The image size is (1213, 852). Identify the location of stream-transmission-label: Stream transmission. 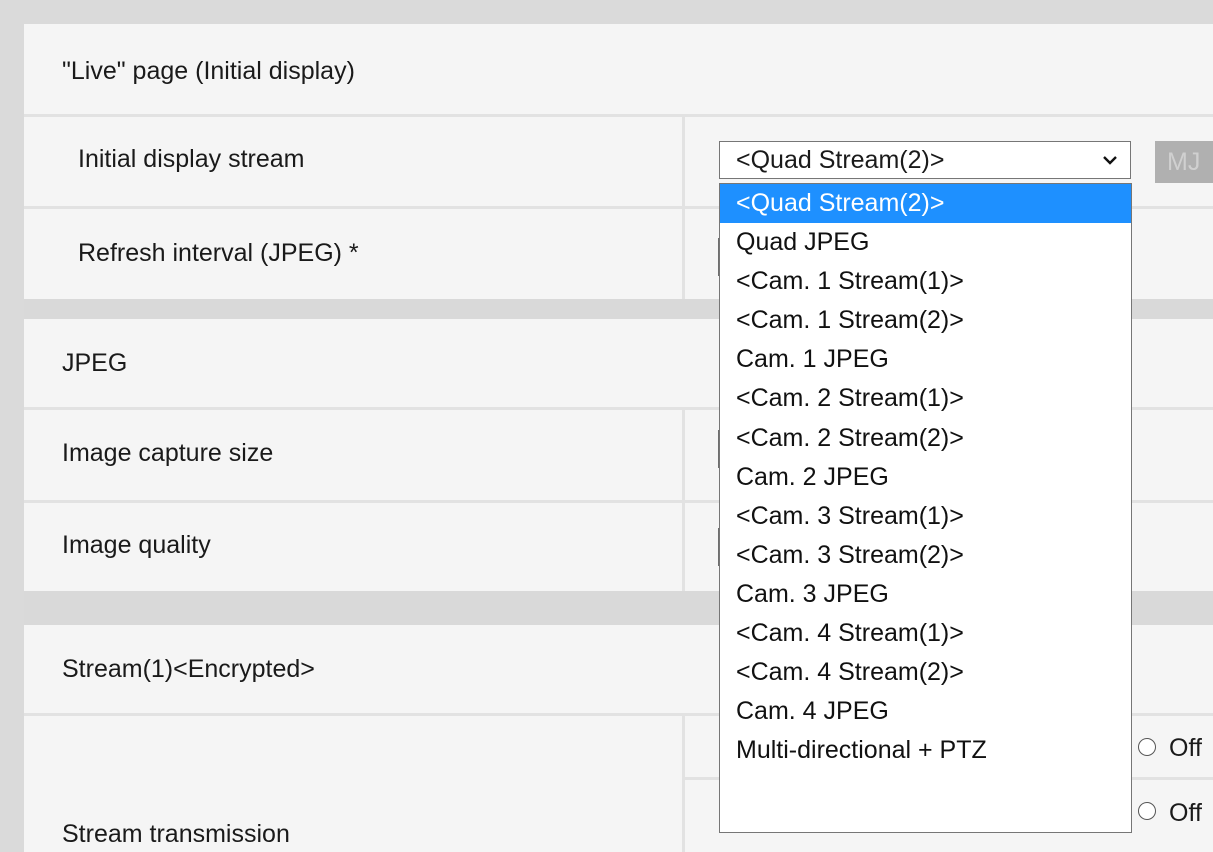
(176, 834).